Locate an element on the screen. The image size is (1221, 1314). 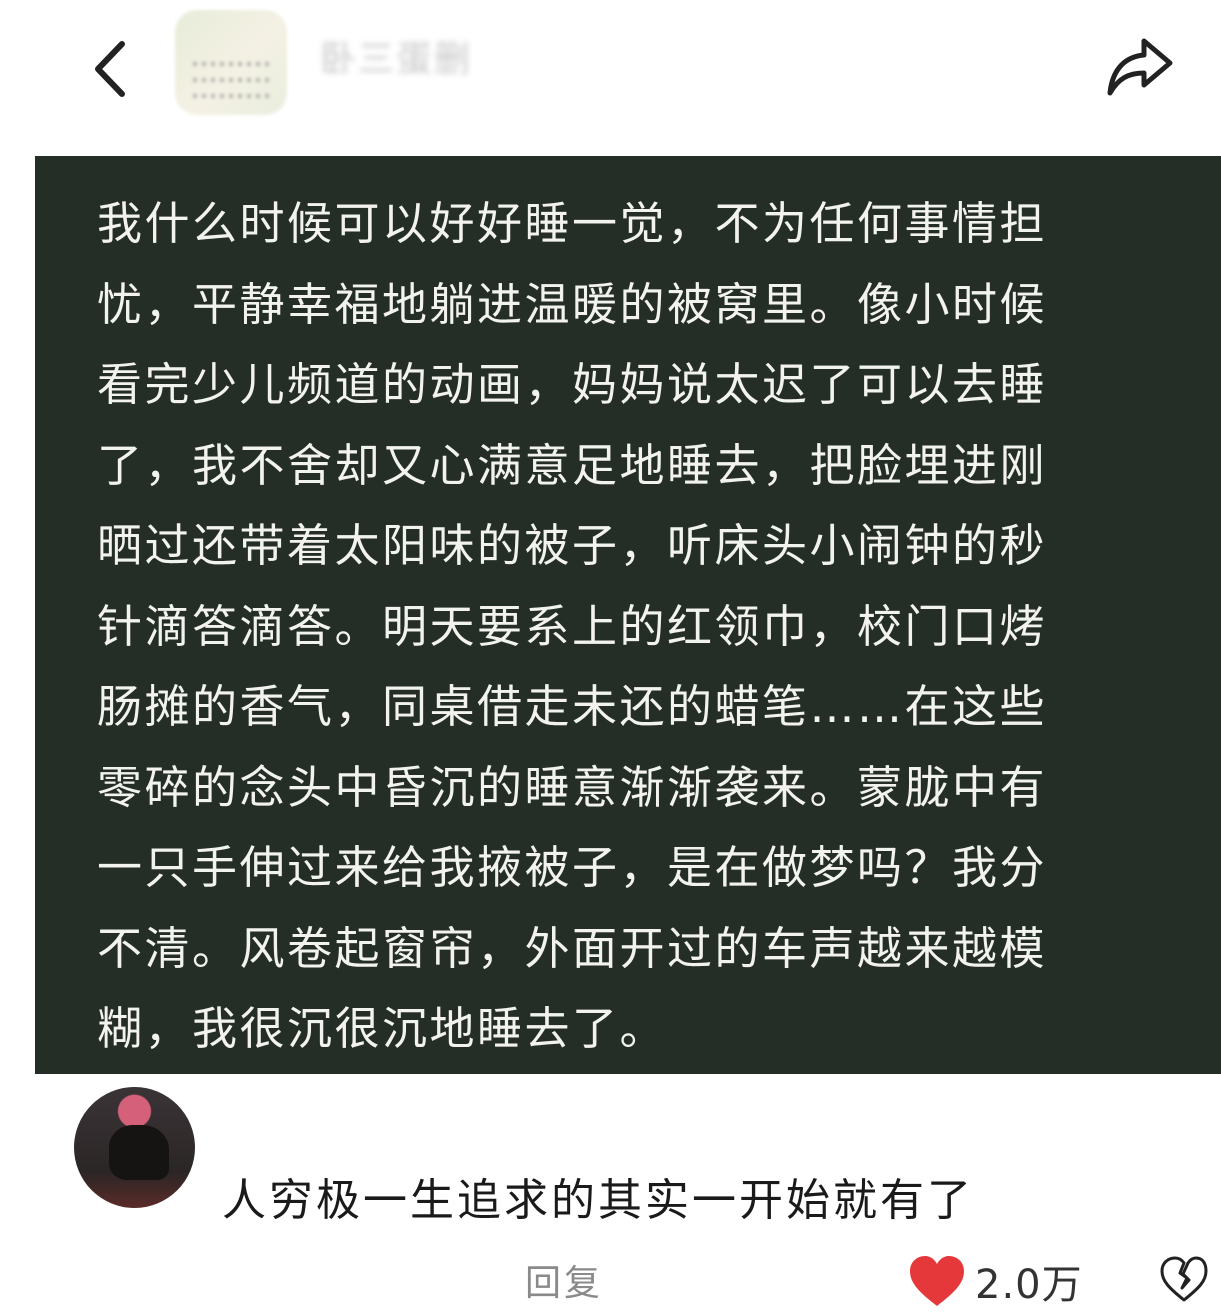
share-arrow-icon is located at coordinates (1140, 67).